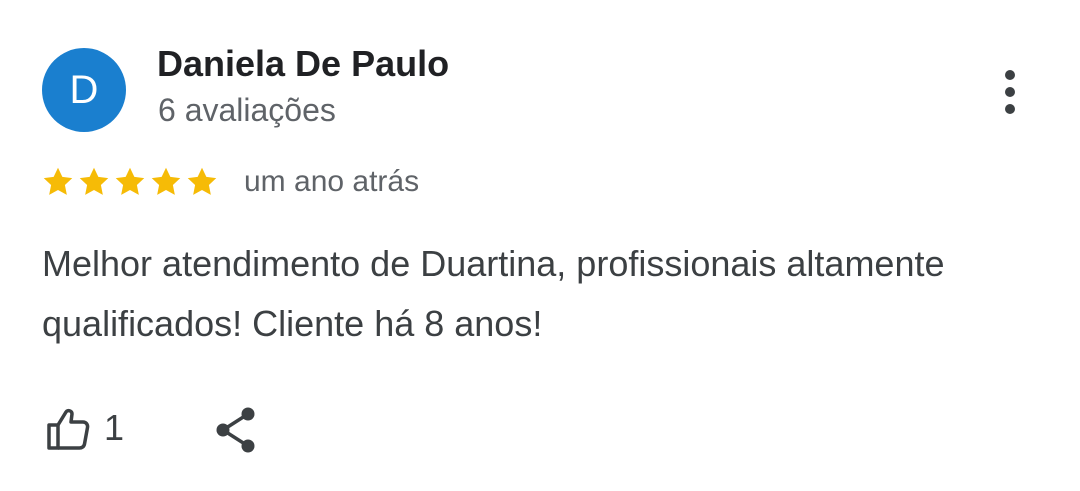 The image size is (1080, 491). What do you see at coordinates (332, 181) in the screenshot?
I see `review-time: um ano atrás` at bounding box center [332, 181].